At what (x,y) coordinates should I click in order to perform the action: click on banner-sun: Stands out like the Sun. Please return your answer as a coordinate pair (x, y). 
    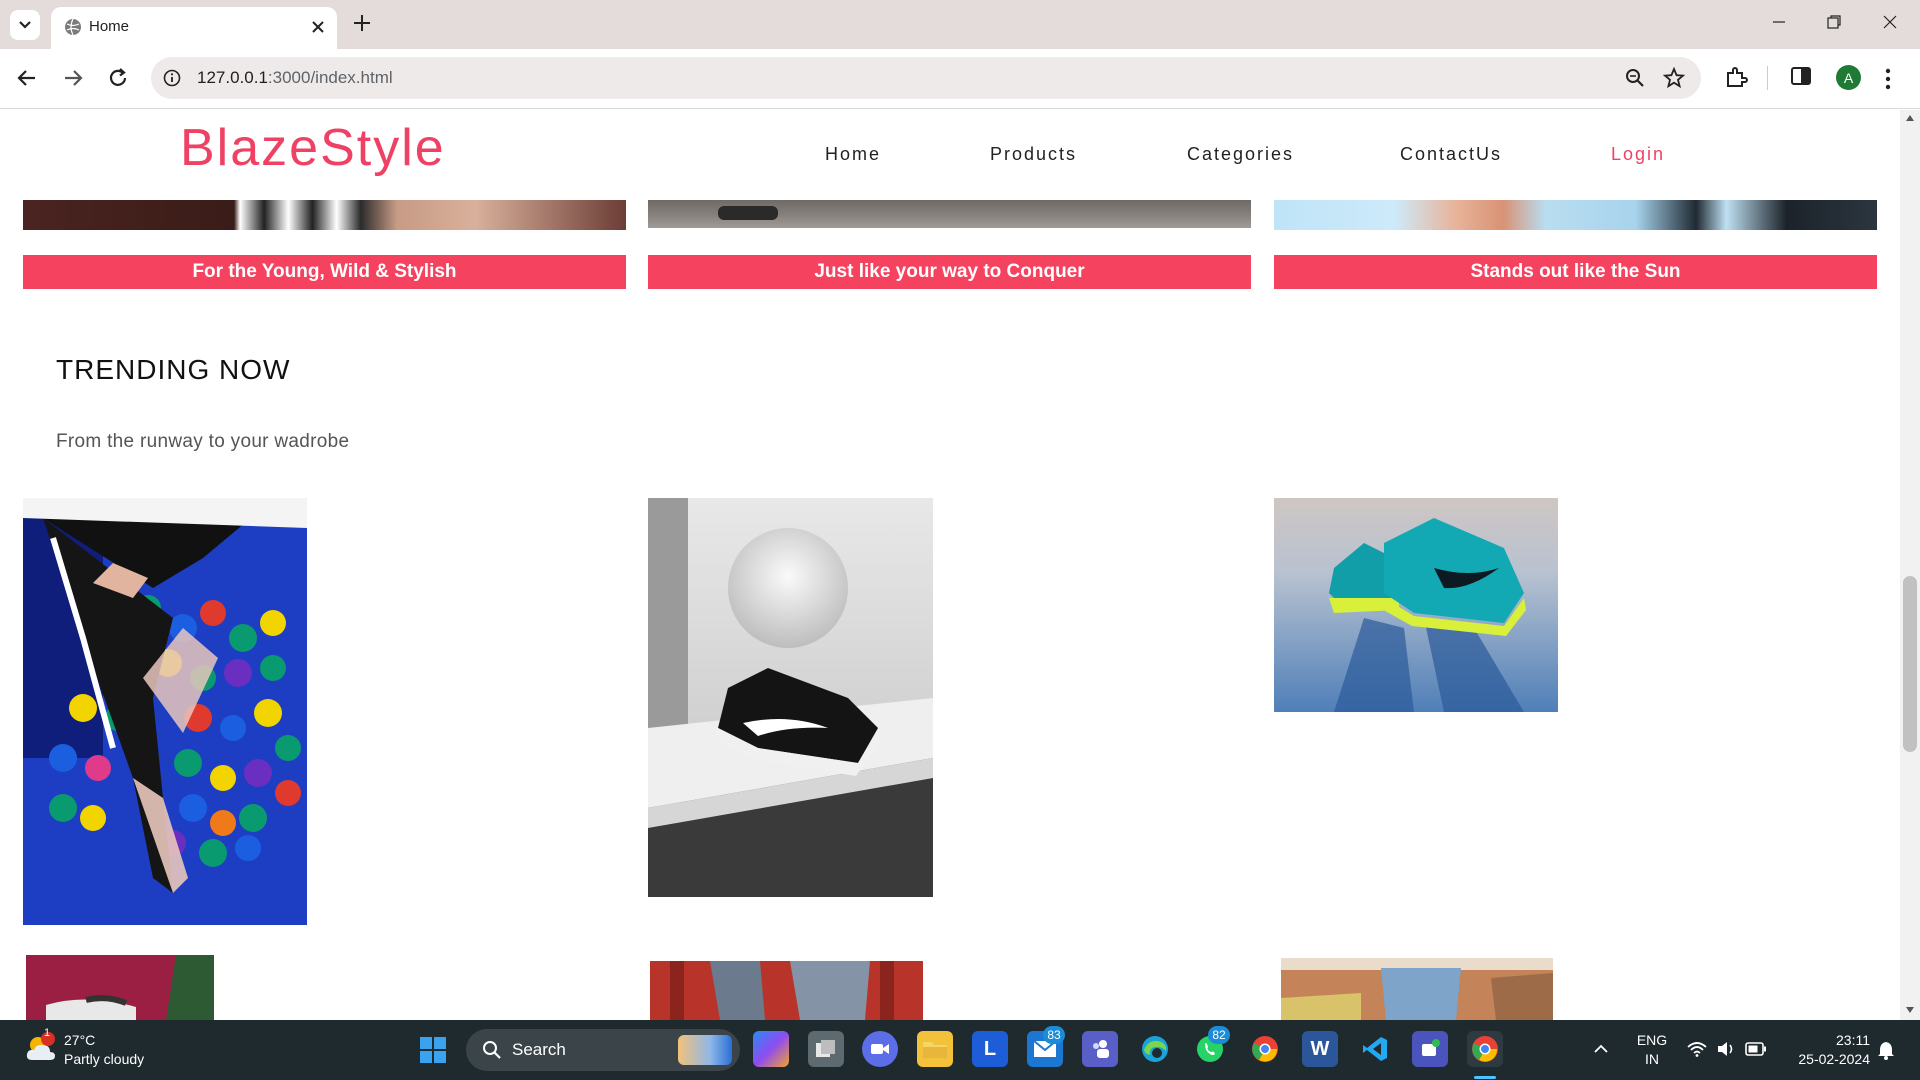
    Looking at the image, I should click on (1575, 272).